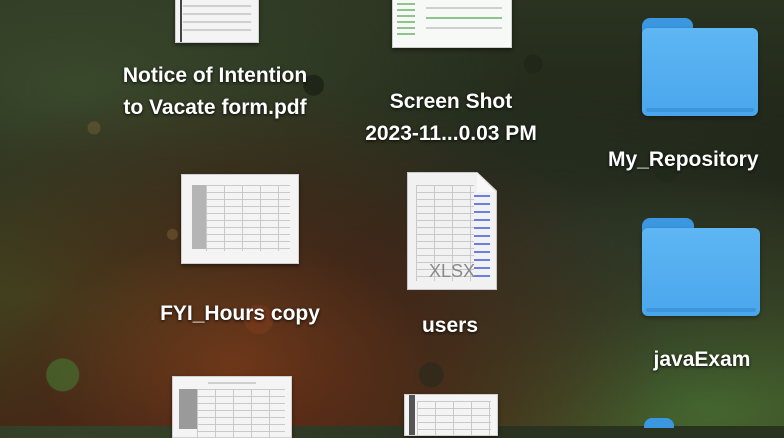 This screenshot has width=784, height=438. I want to click on desktop-item-label: javaExam, so click(702, 359).